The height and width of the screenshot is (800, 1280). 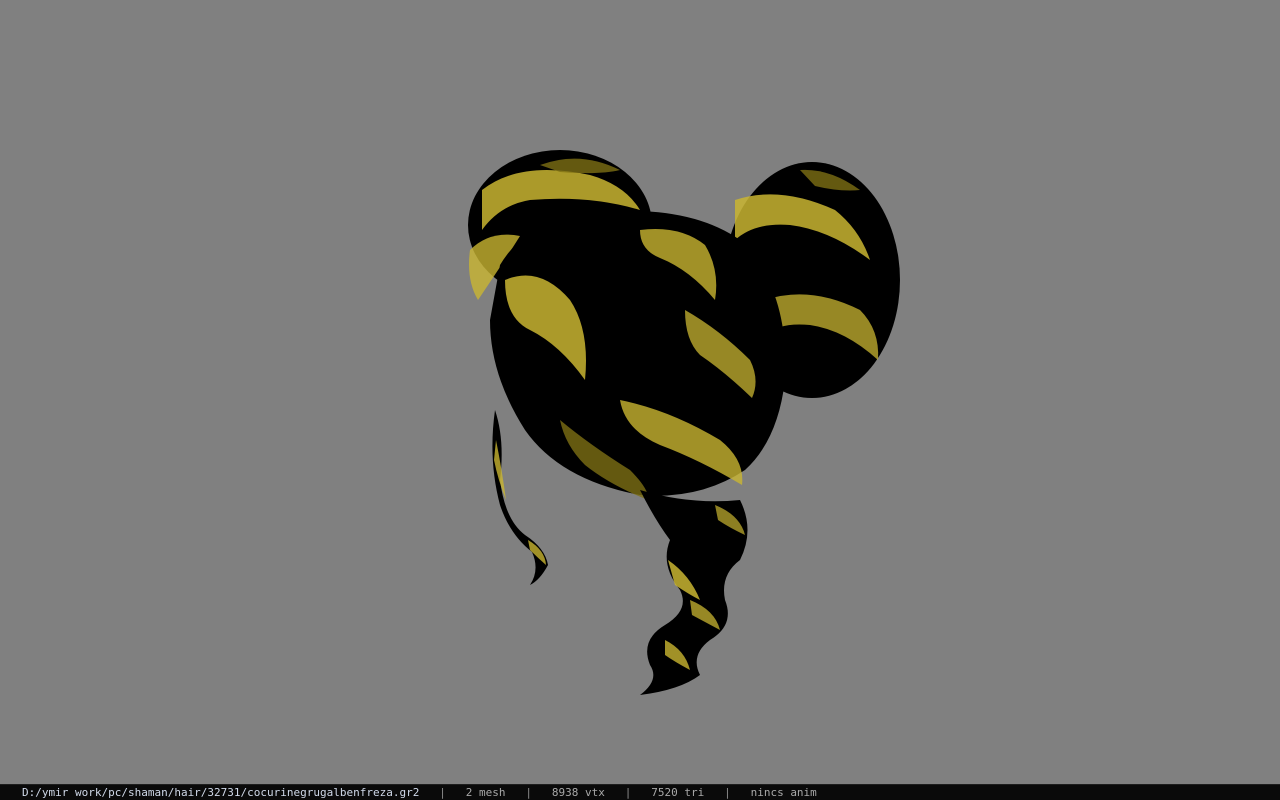 I want to click on mesh-count: 2 mesh, so click(x=485, y=792).